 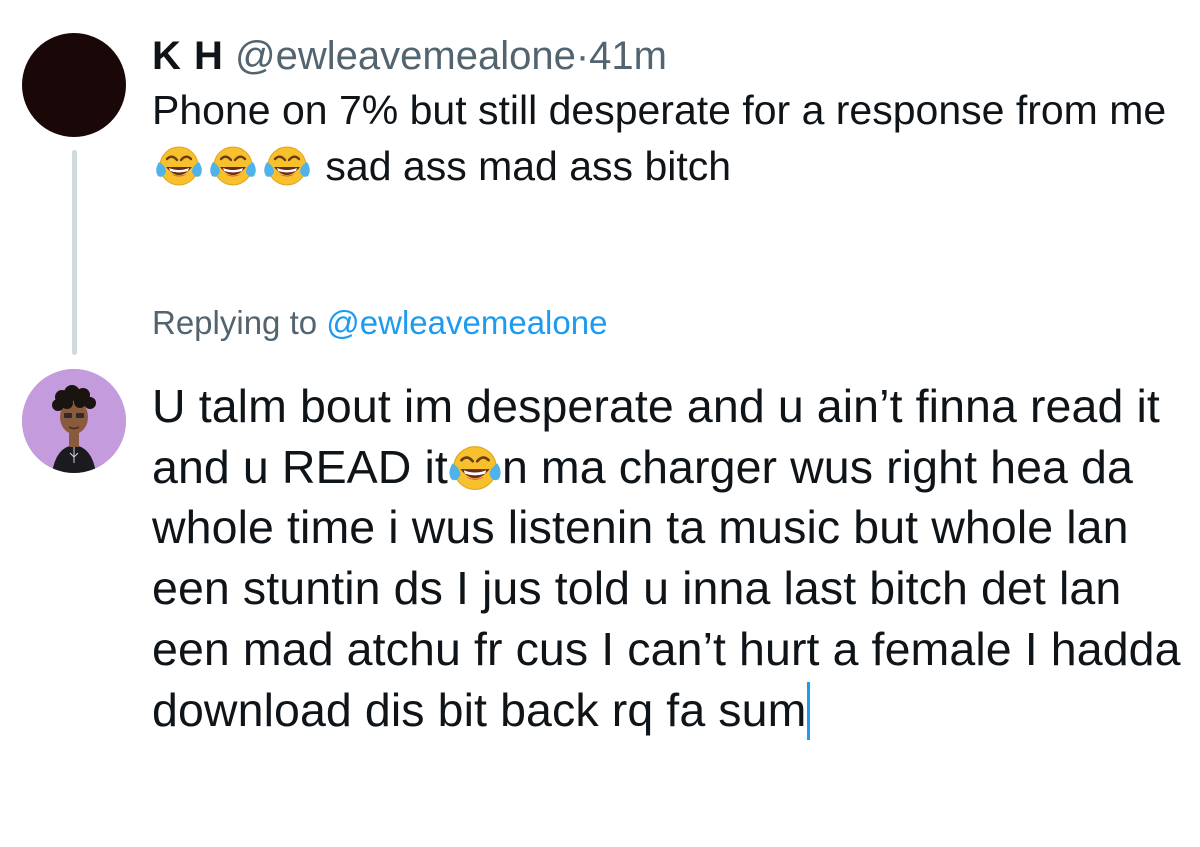 I want to click on reply-mention-link: @ewleavemealone, so click(x=466, y=322).